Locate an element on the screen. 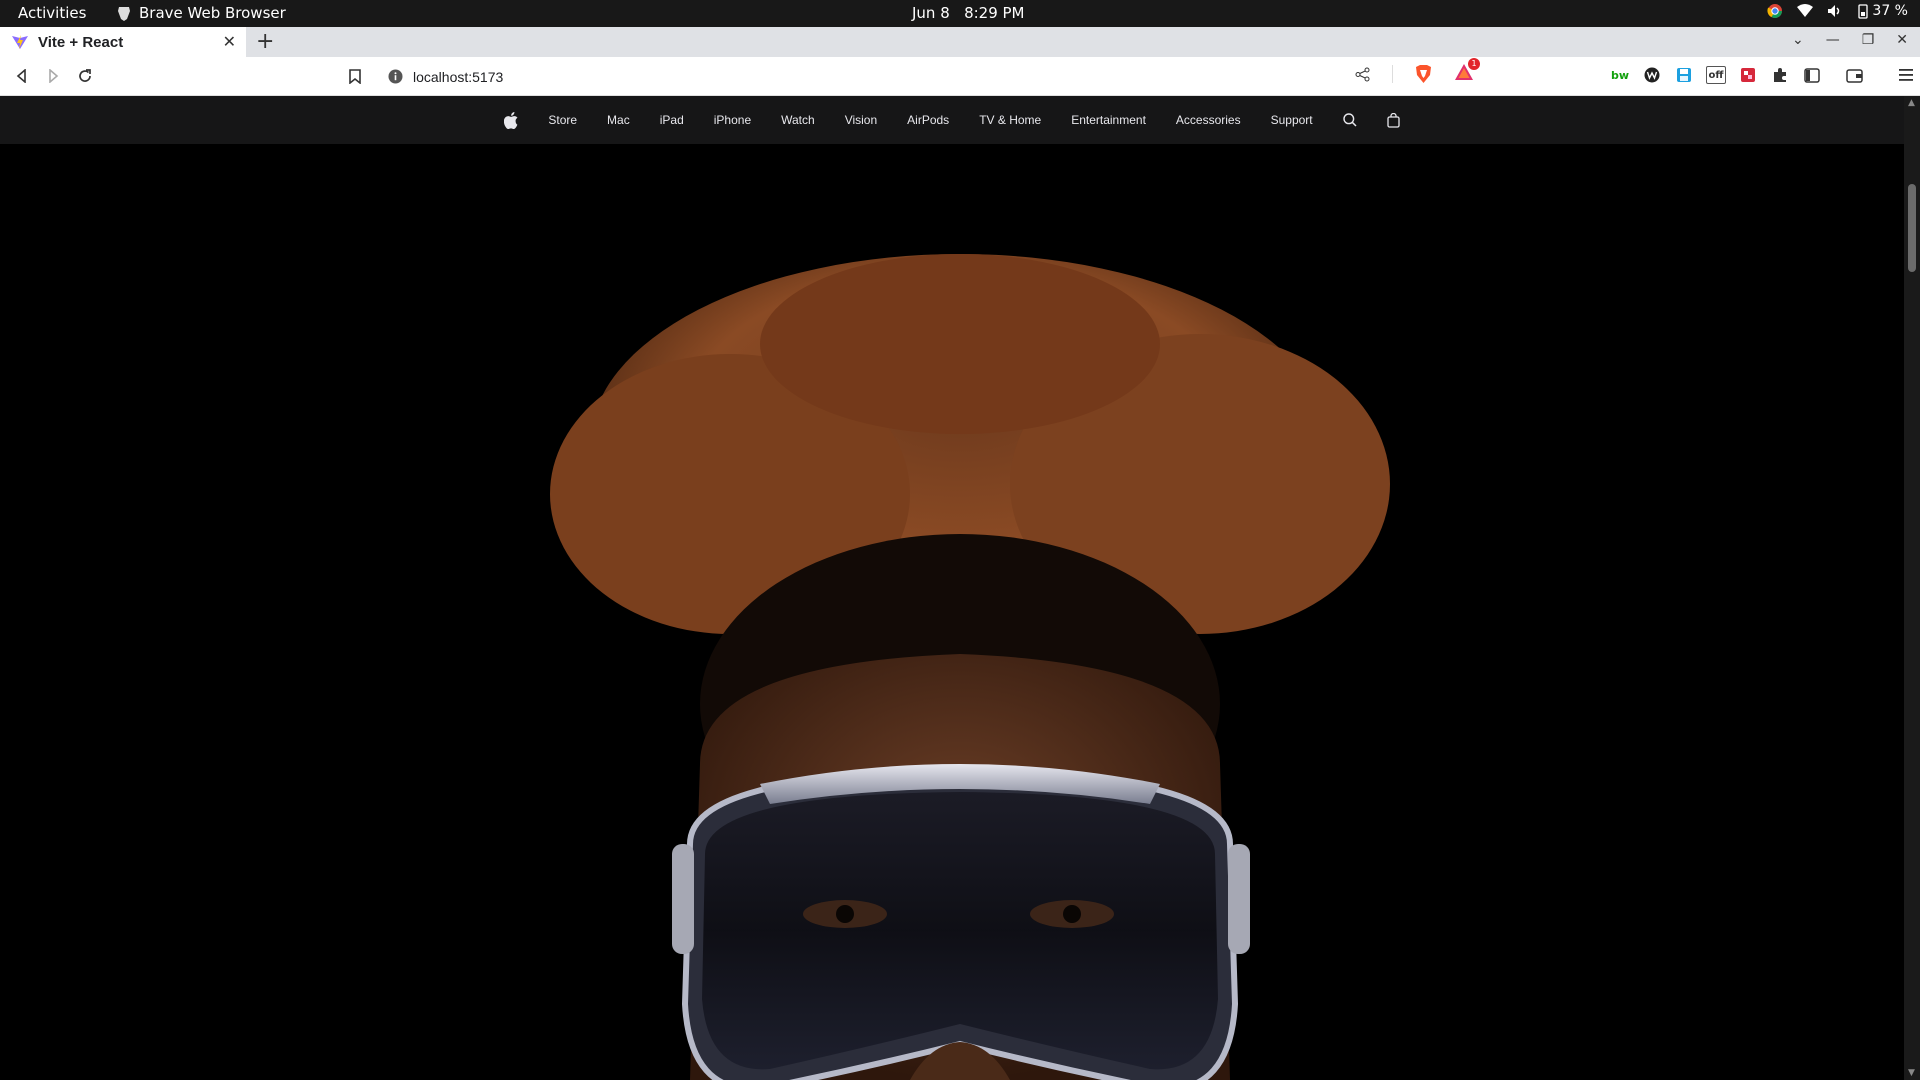 The image size is (1920, 1080). address-actions: 1 is located at coordinates (1417, 71).